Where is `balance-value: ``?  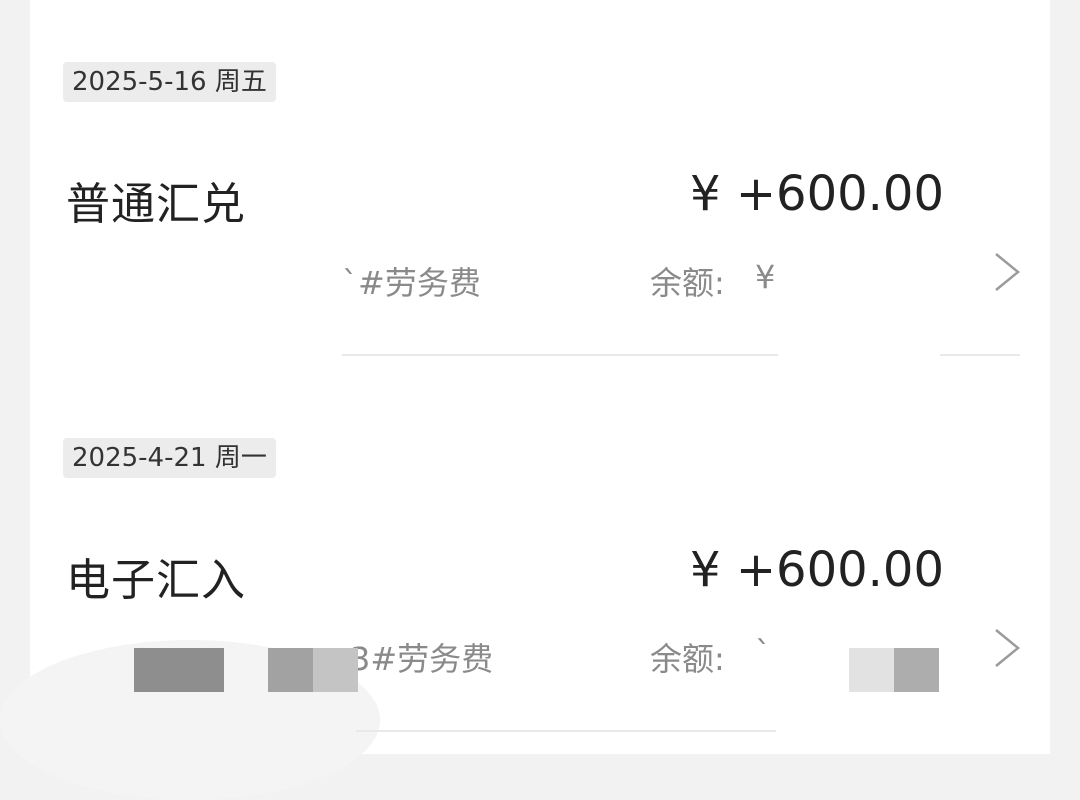
balance-value: ` is located at coordinates (763, 653).